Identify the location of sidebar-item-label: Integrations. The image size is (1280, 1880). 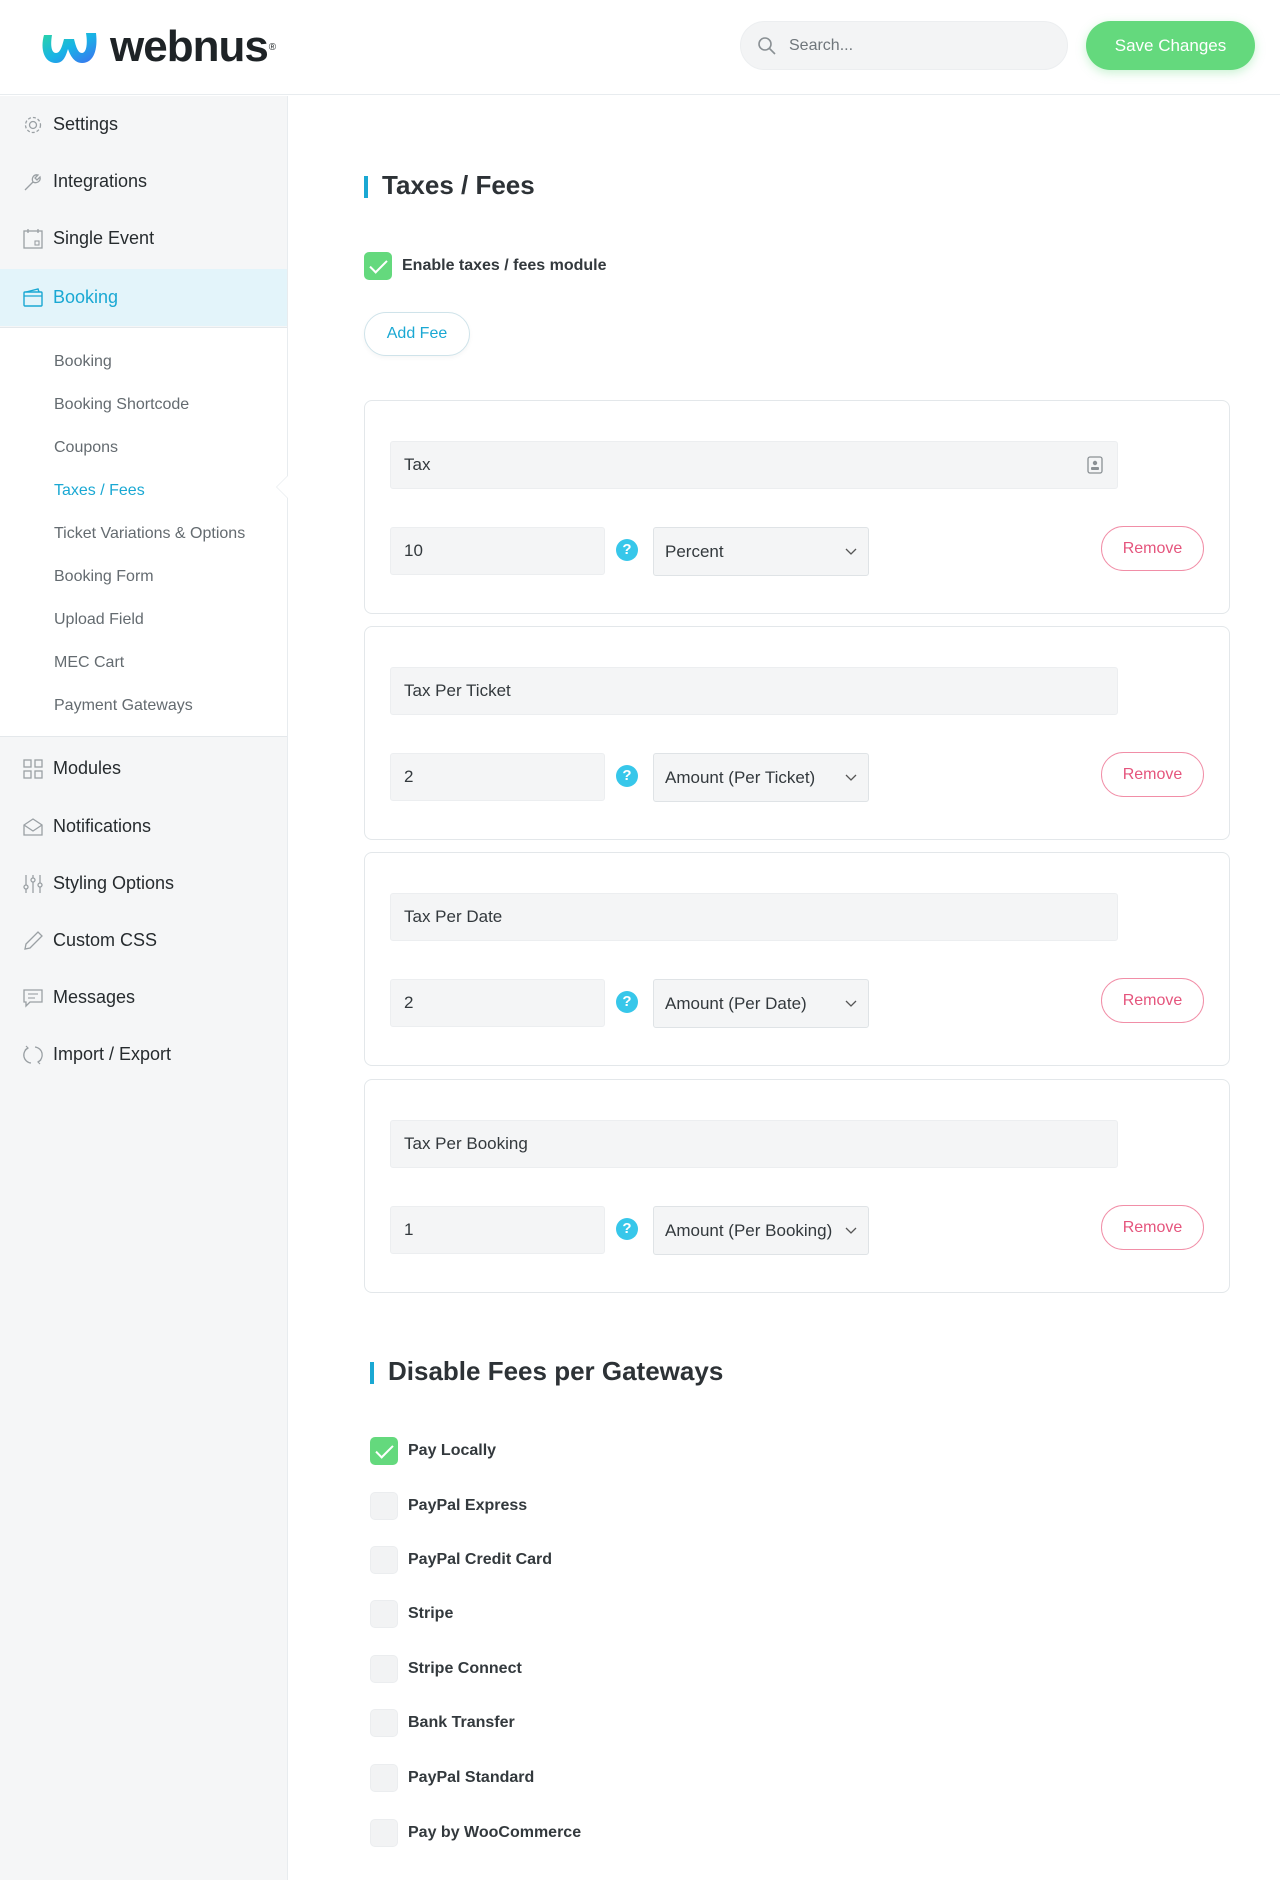
(100, 181).